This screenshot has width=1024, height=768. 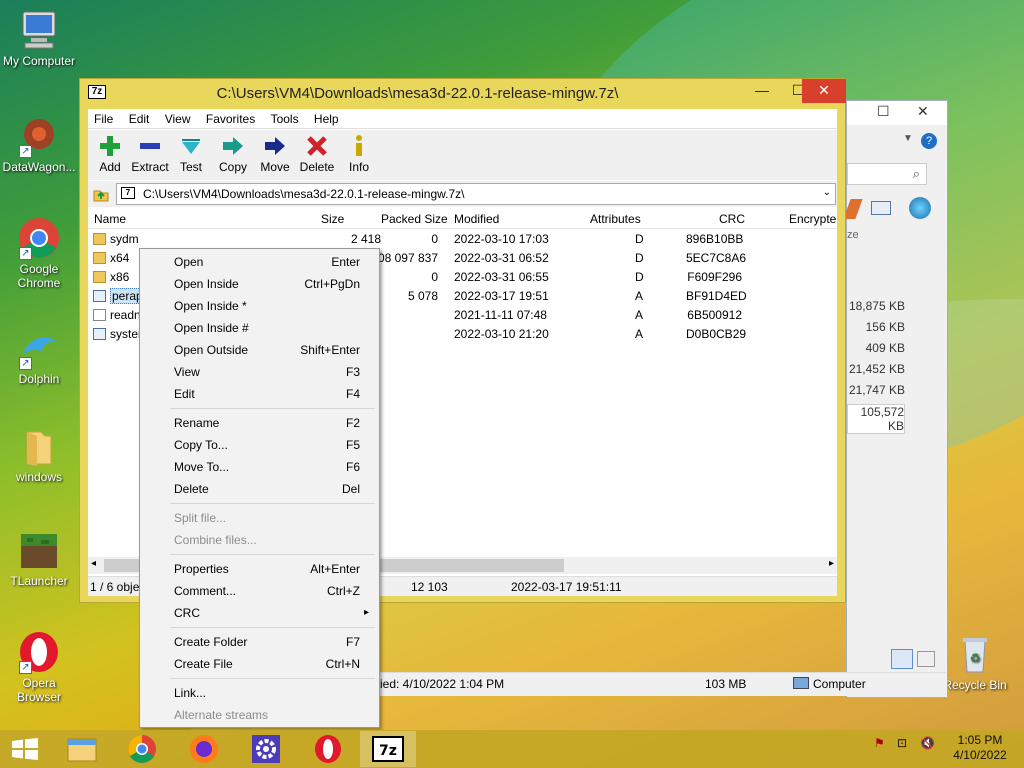 What do you see at coordinates (178, 119) in the screenshot?
I see `menu-view: View` at bounding box center [178, 119].